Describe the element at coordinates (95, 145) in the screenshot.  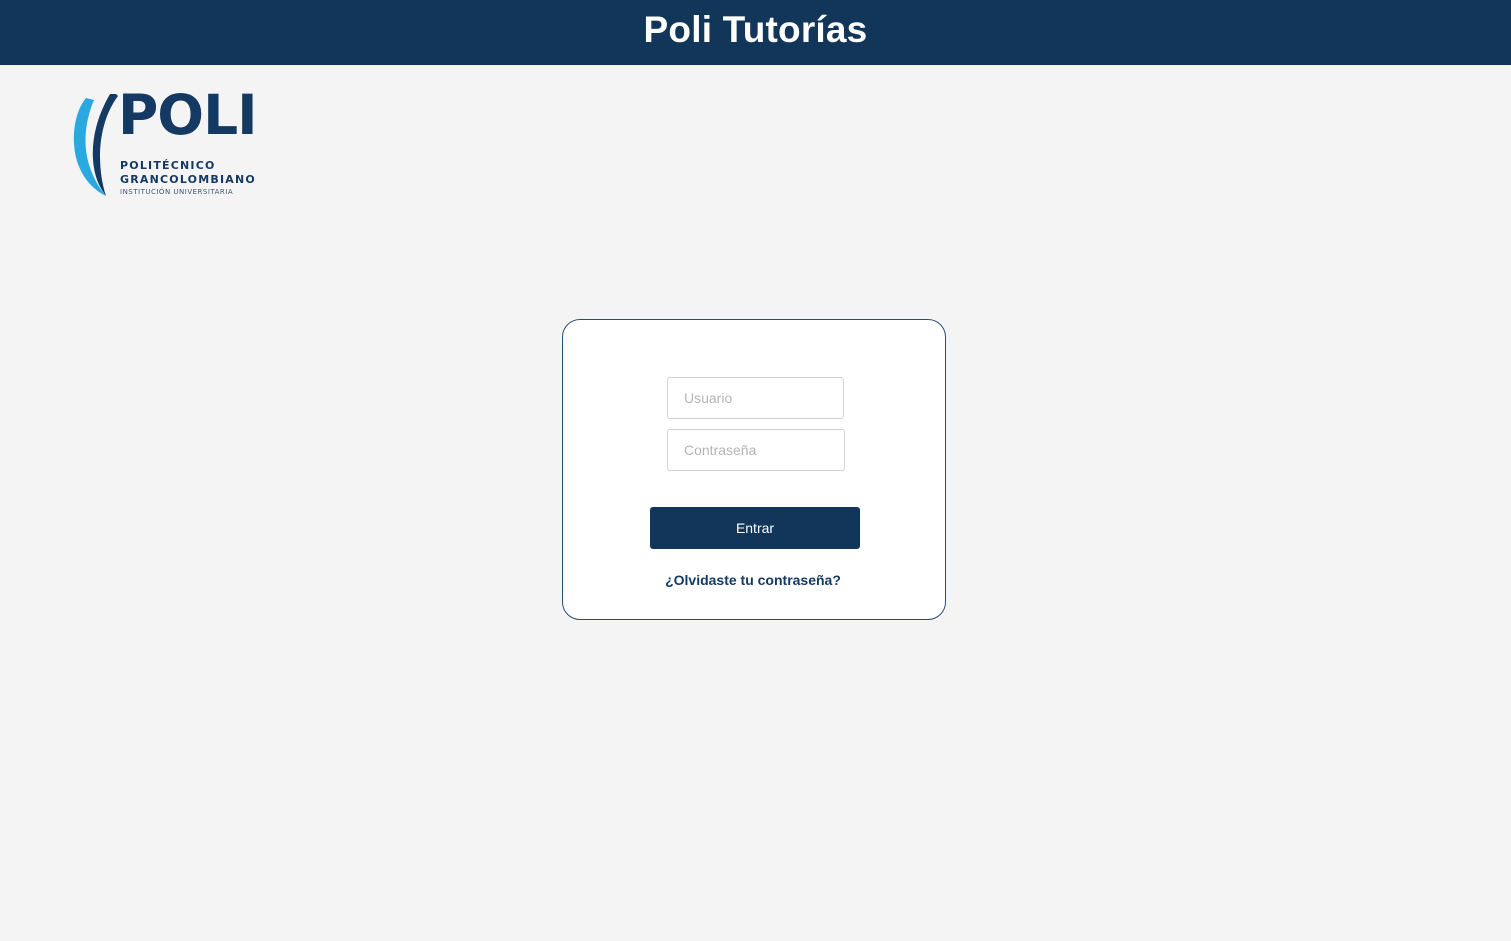
I see `poli-logo-icon` at that location.